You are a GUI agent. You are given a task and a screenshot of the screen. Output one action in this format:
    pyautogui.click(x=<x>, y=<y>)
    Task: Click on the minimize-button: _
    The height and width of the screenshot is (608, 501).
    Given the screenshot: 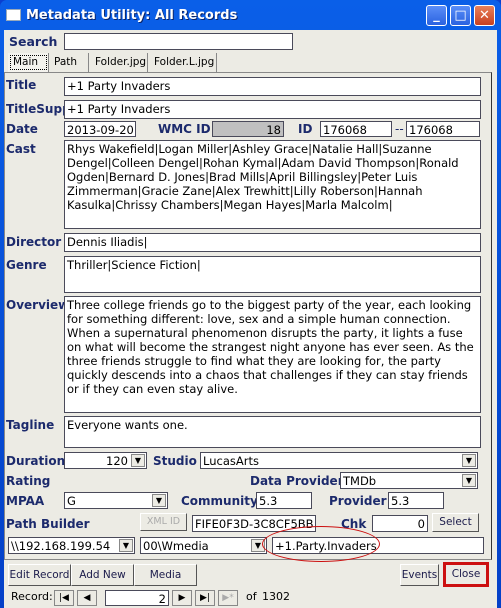 What is the action you would take?
    pyautogui.click(x=436, y=15)
    